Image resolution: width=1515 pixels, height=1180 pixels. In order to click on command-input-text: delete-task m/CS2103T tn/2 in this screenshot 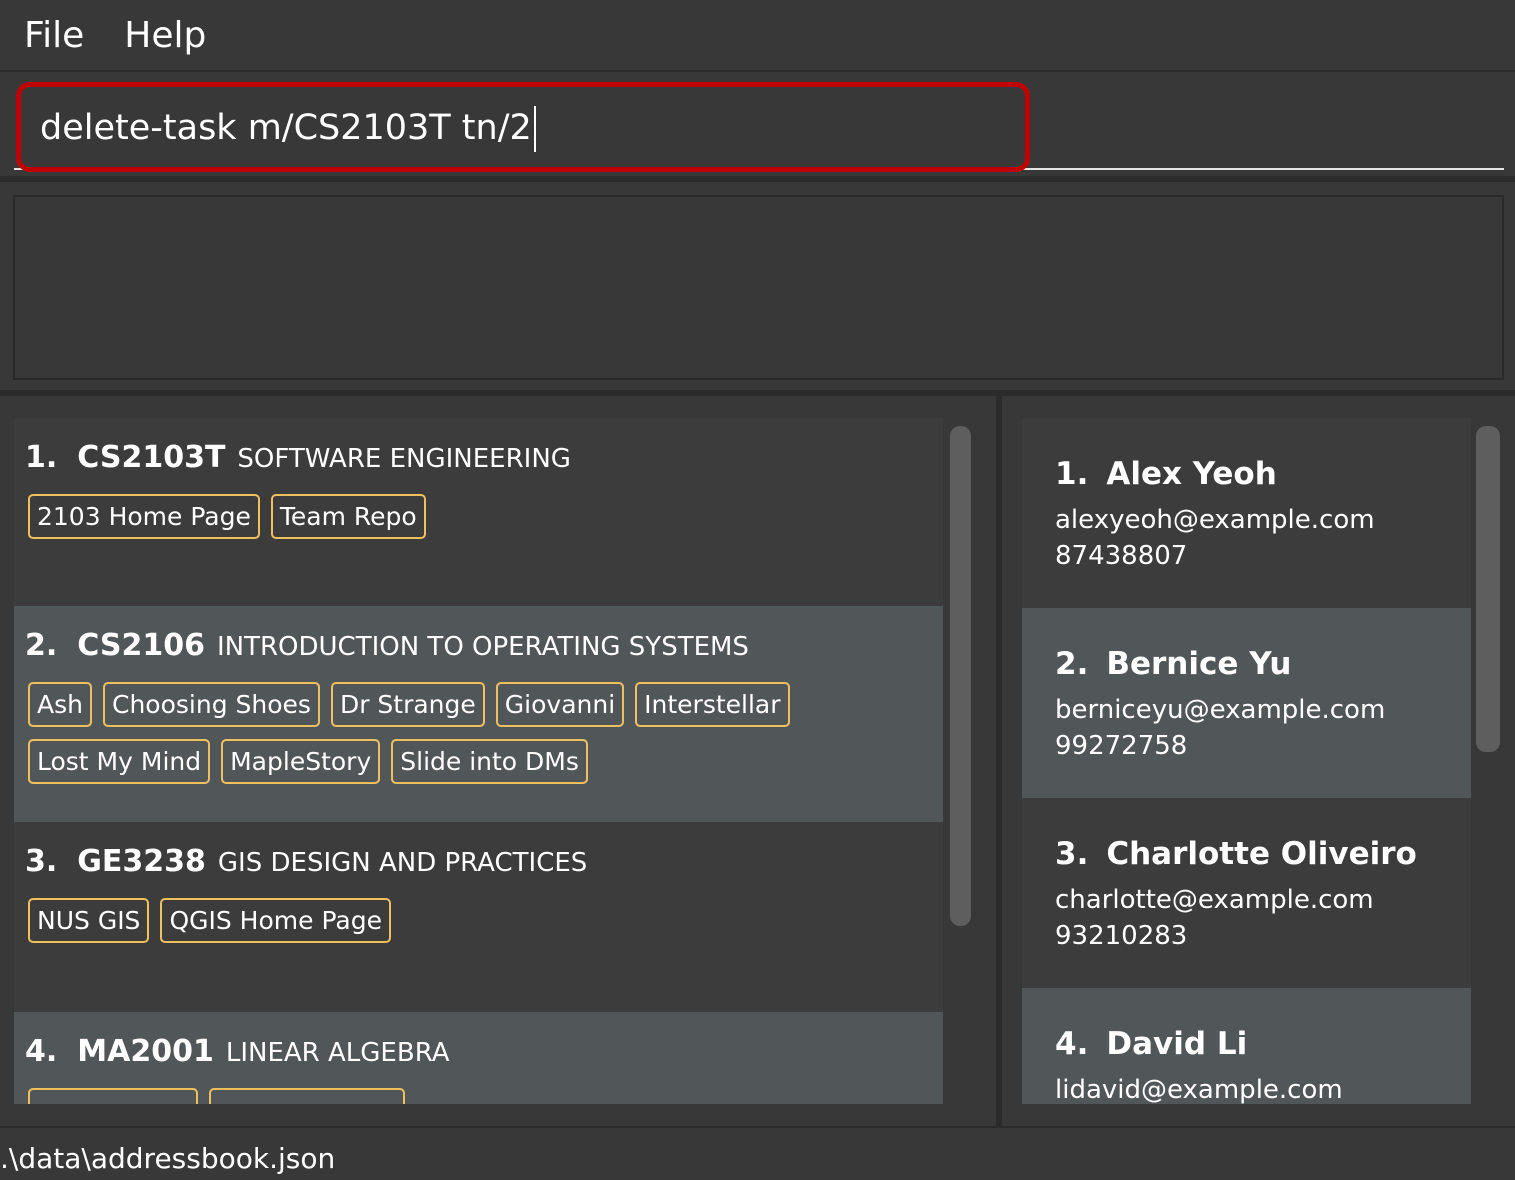, I will do `click(760, 129)`.